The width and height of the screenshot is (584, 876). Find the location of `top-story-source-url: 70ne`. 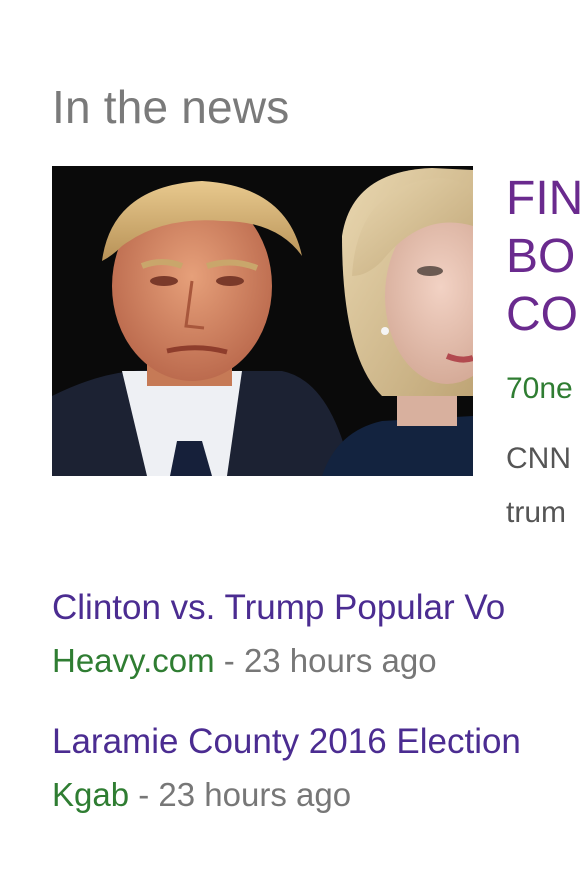

top-story-source-url: 70ne is located at coordinates (539, 388).